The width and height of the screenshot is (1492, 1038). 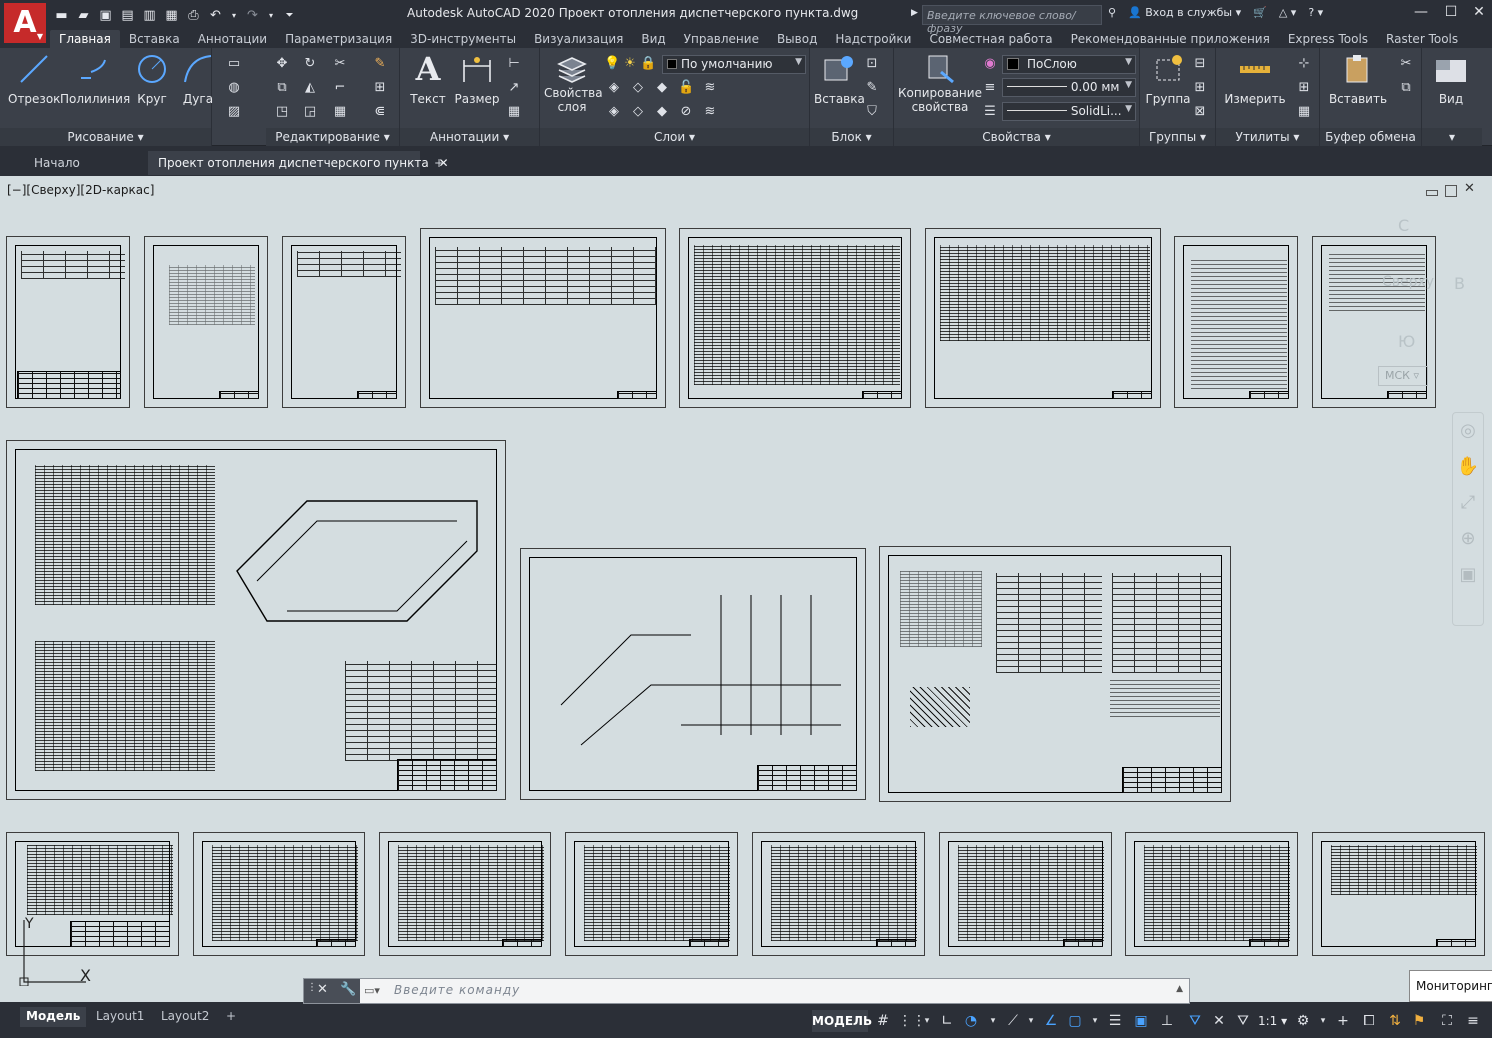 What do you see at coordinates (1468, 539) in the screenshot?
I see `orbit-icon: ⊕` at bounding box center [1468, 539].